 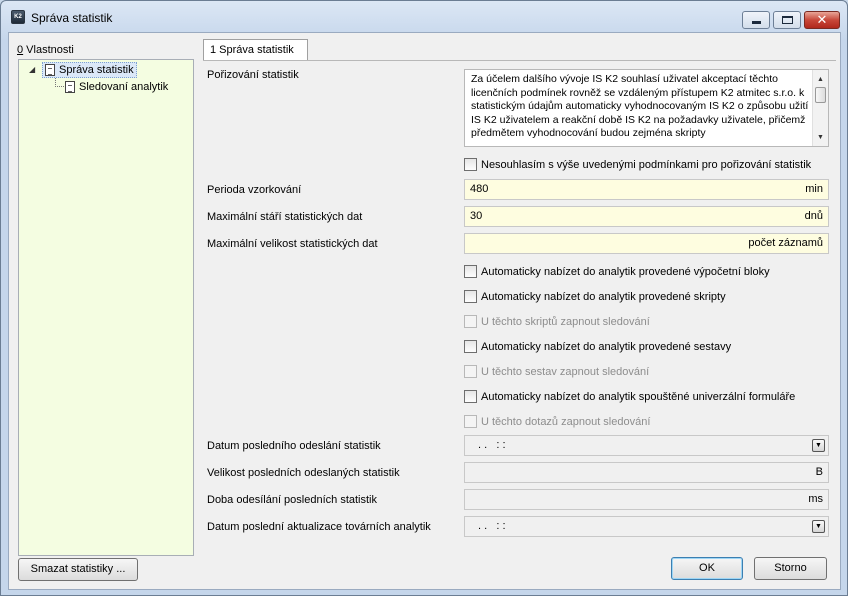 I want to click on close-icon: ✕, so click(x=822, y=19).